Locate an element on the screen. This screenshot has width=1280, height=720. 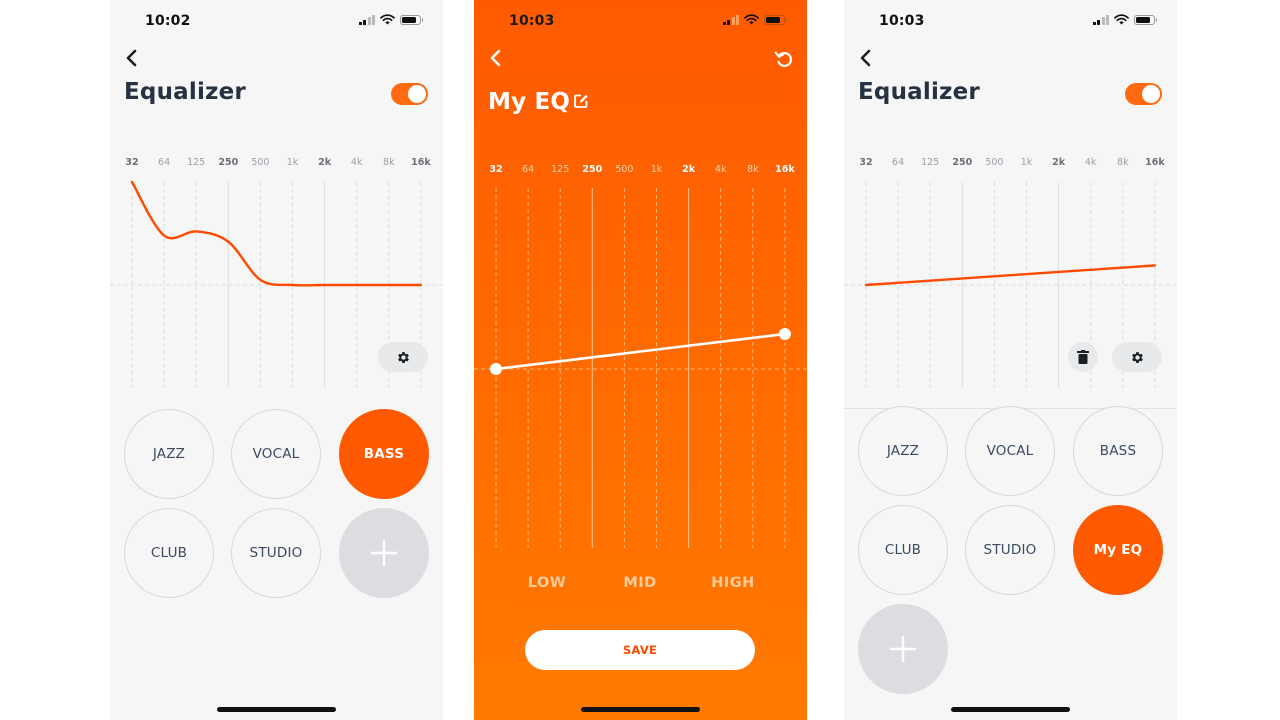
delete-preset-button is located at coordinates (1083, 357).